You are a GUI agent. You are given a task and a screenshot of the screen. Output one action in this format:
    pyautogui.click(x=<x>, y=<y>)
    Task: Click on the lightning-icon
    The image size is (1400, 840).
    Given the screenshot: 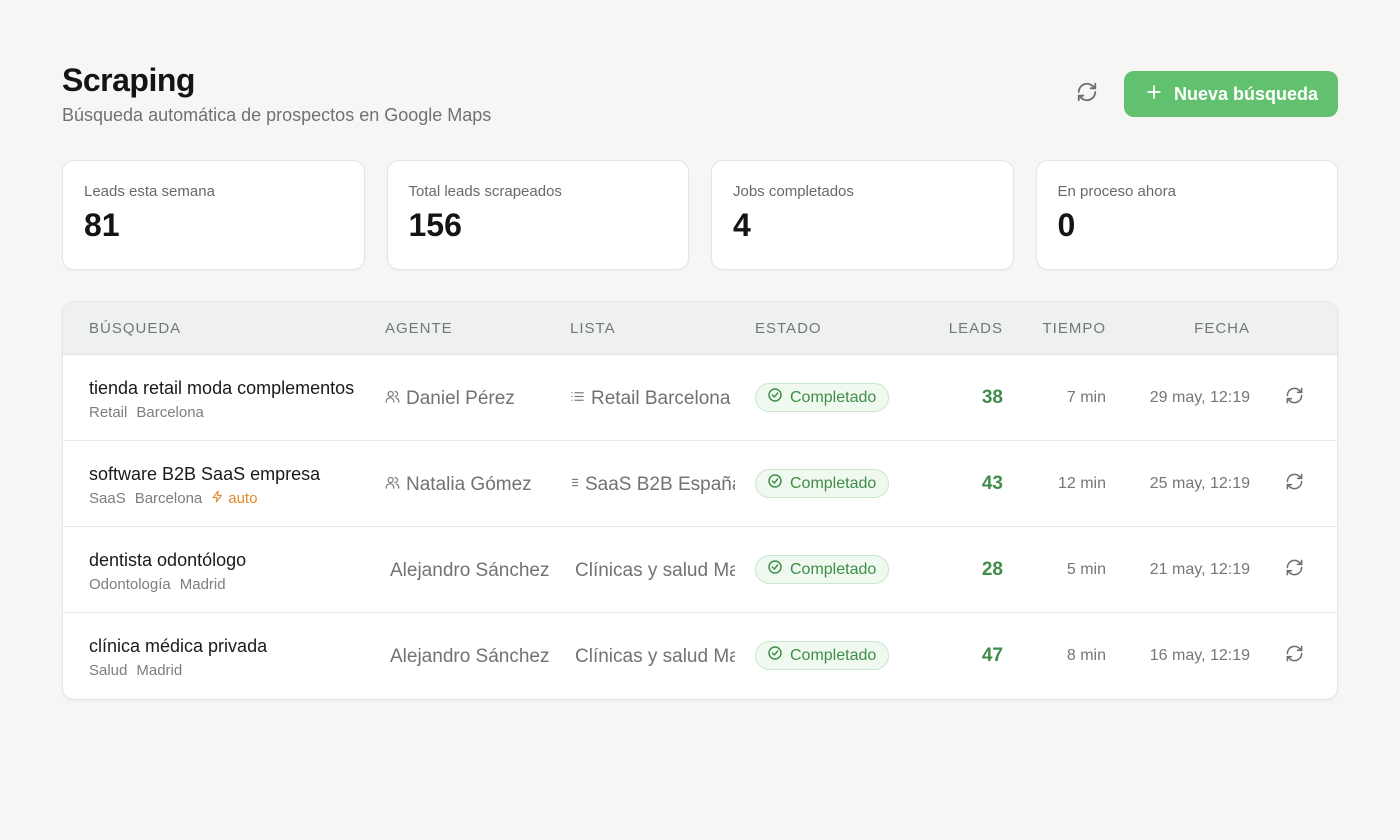 What is the action you would take?
    pyautogui.click(x=217, y=499)
    